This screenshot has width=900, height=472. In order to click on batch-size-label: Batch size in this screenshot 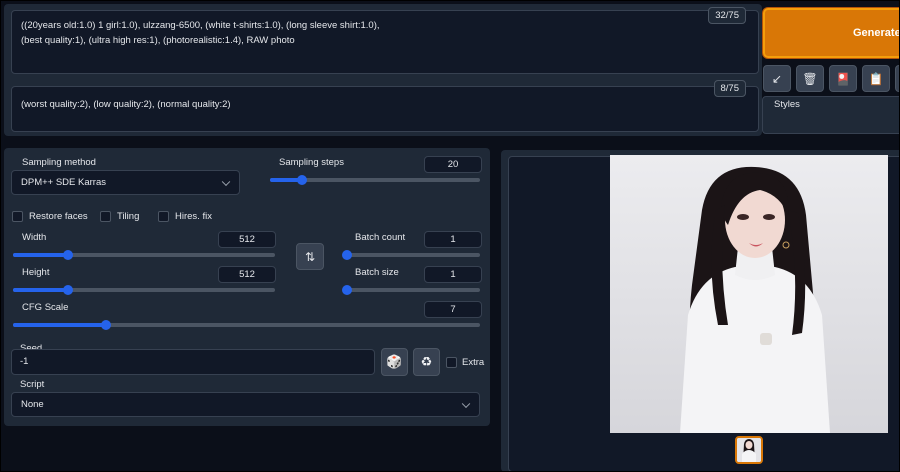, I will do `click(377, 272)`.